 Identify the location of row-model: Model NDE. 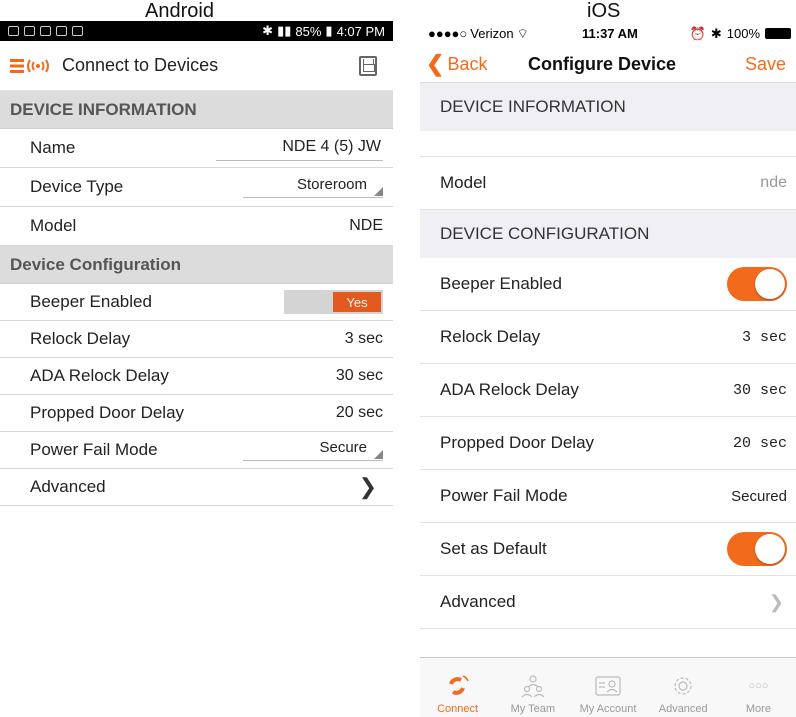
(196, 226).